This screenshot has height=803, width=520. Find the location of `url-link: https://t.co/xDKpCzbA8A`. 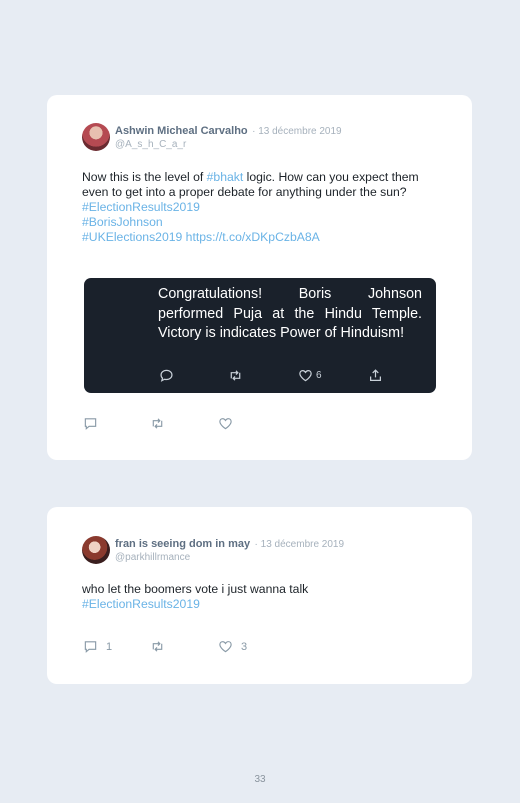

url-link: https://t.co/xDKpCzbA8A is located at coordinates (253, 237).